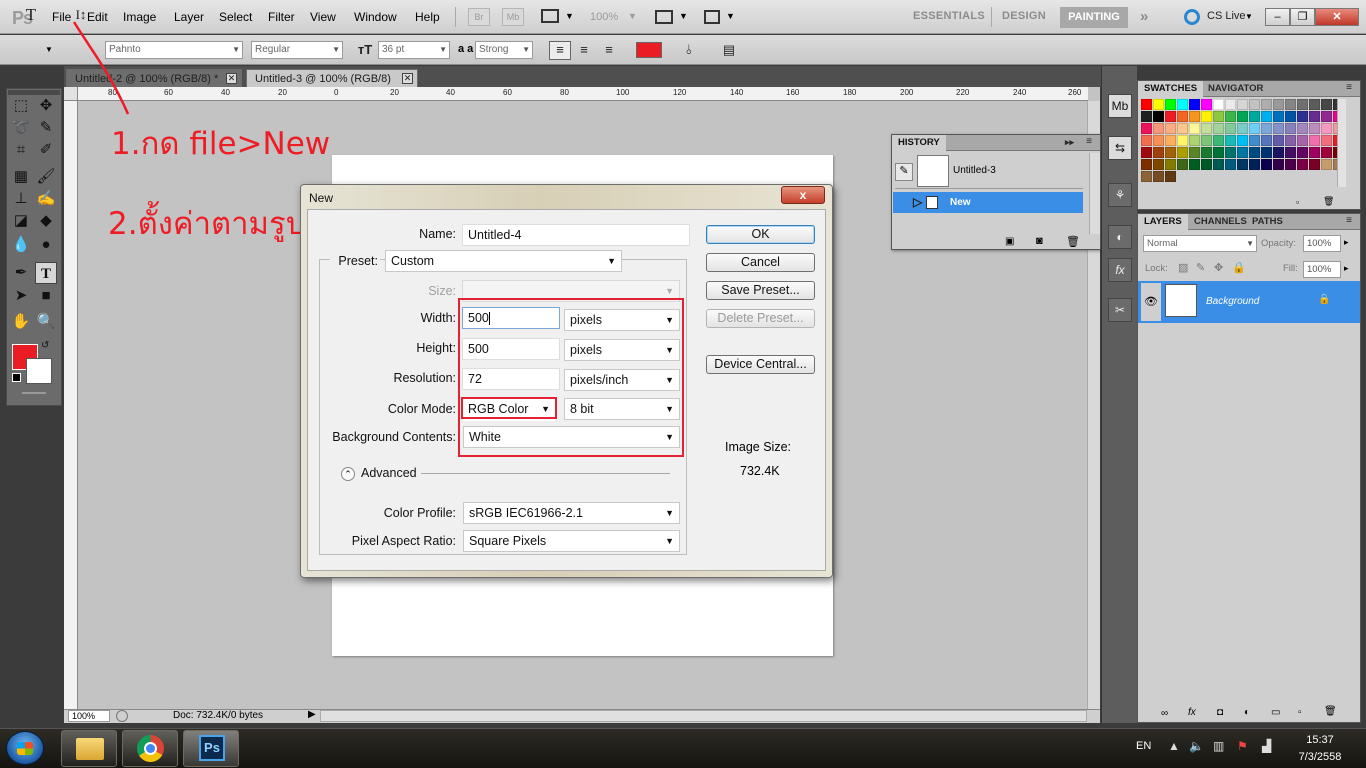 Image resolution: width=1366 pixels, height=768 pixels. Describe the element at coordinates (689, 50) in the screenshot. I see `warp-text-icon: ⫰` at that location.